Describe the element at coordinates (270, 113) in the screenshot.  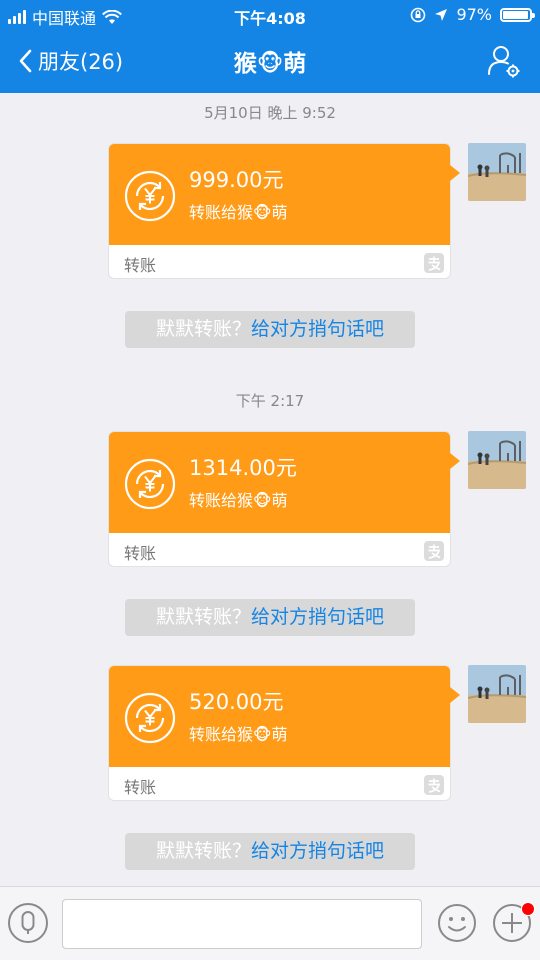
I see `timestamp: 5月10日 晚上 9:52` at that location.